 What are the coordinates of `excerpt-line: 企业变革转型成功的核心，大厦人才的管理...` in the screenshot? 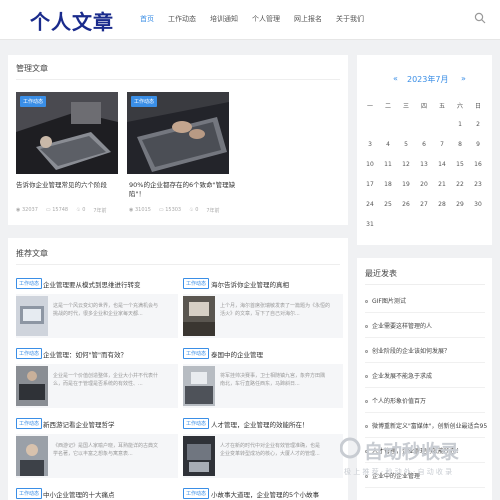 It's located at (270, 454).